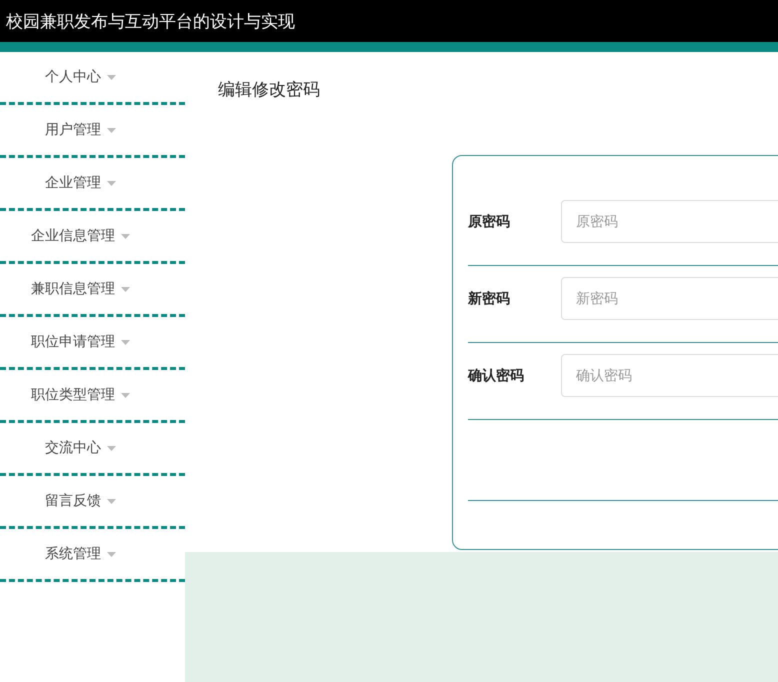 This screenshot has width=778, height=682. Describe the element at coordinates (669, 298) in the screenshot. I see `password-field: 新密码` at that location.